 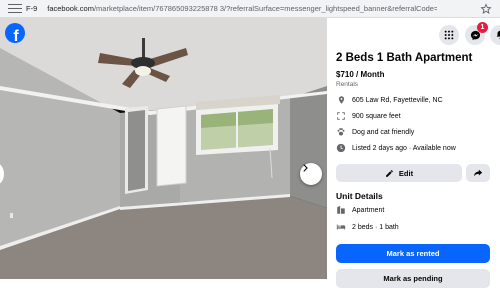 I want to click on listing-price: $710 / Month, so click(x=360, y=74).